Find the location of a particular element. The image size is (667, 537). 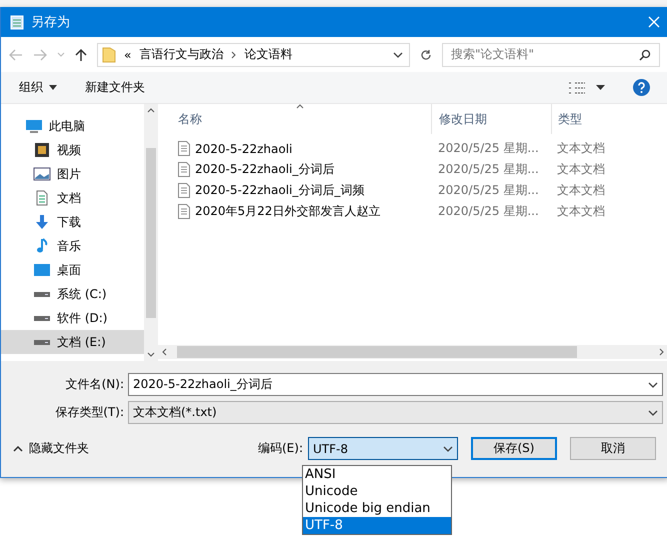

search-icon is located at coordinates (645, 54).